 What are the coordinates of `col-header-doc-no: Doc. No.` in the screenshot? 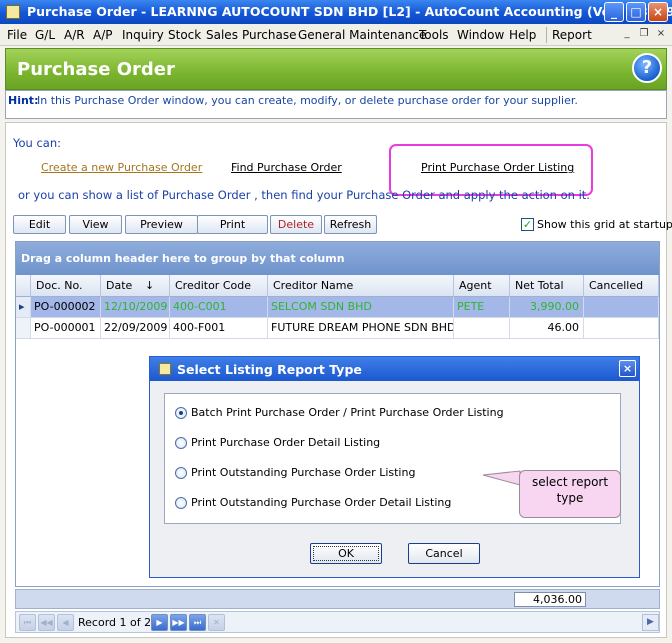 It's located at (66, 286).